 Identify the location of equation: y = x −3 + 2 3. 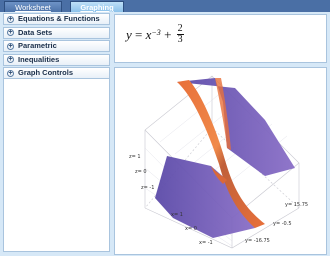
(155, 34).